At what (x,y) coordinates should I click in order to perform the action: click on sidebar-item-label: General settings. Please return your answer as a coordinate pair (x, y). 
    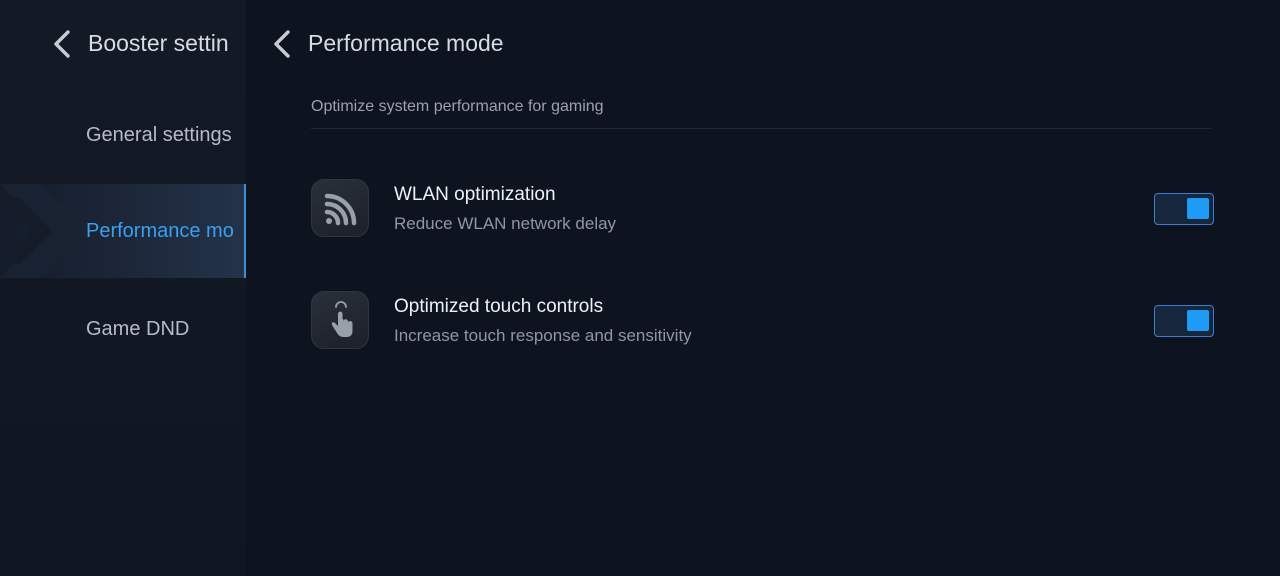
    Looking at the image, I should click on (159, 135).